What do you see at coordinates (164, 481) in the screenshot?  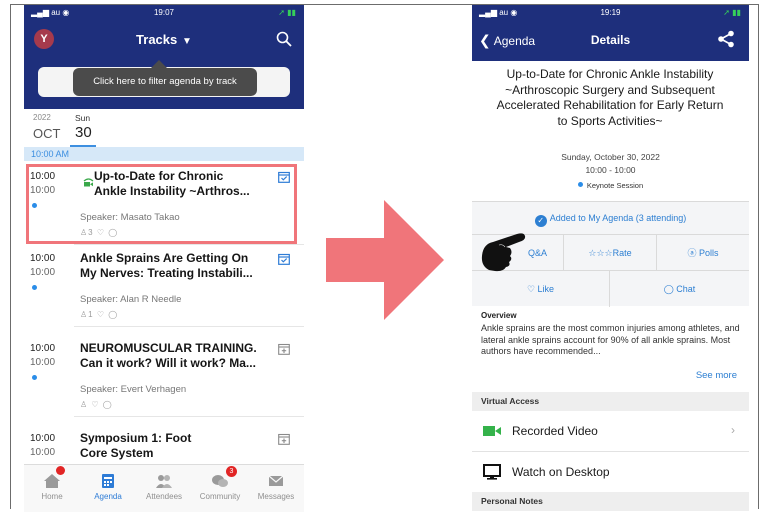 I see `attendees-icon` at bounding box center [164, 481].